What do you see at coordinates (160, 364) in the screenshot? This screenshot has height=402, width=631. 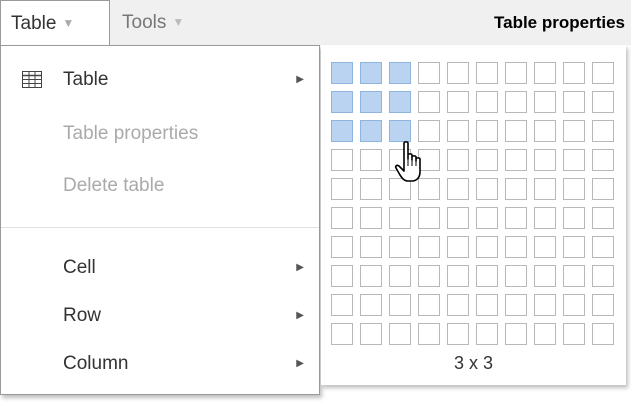 I see `menu-item-column: Column ▶` at bounding box center [160, 364].